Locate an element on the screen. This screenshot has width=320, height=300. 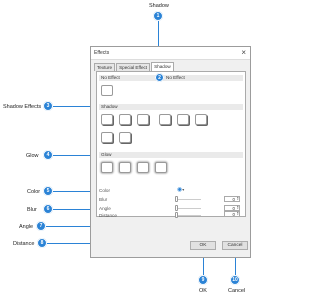
callout-label-color: Color is located at coordinates (34, 192).